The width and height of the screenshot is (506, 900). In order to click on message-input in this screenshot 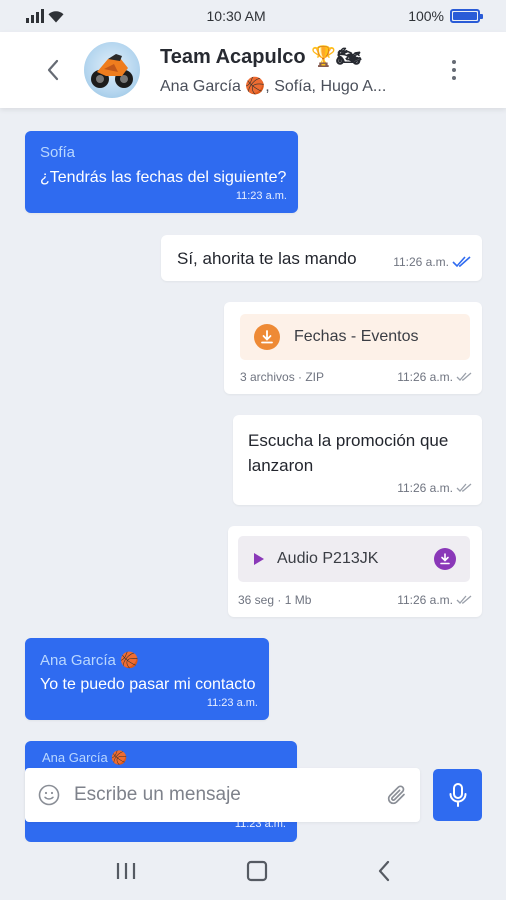, I will do `click(230, 795)`.